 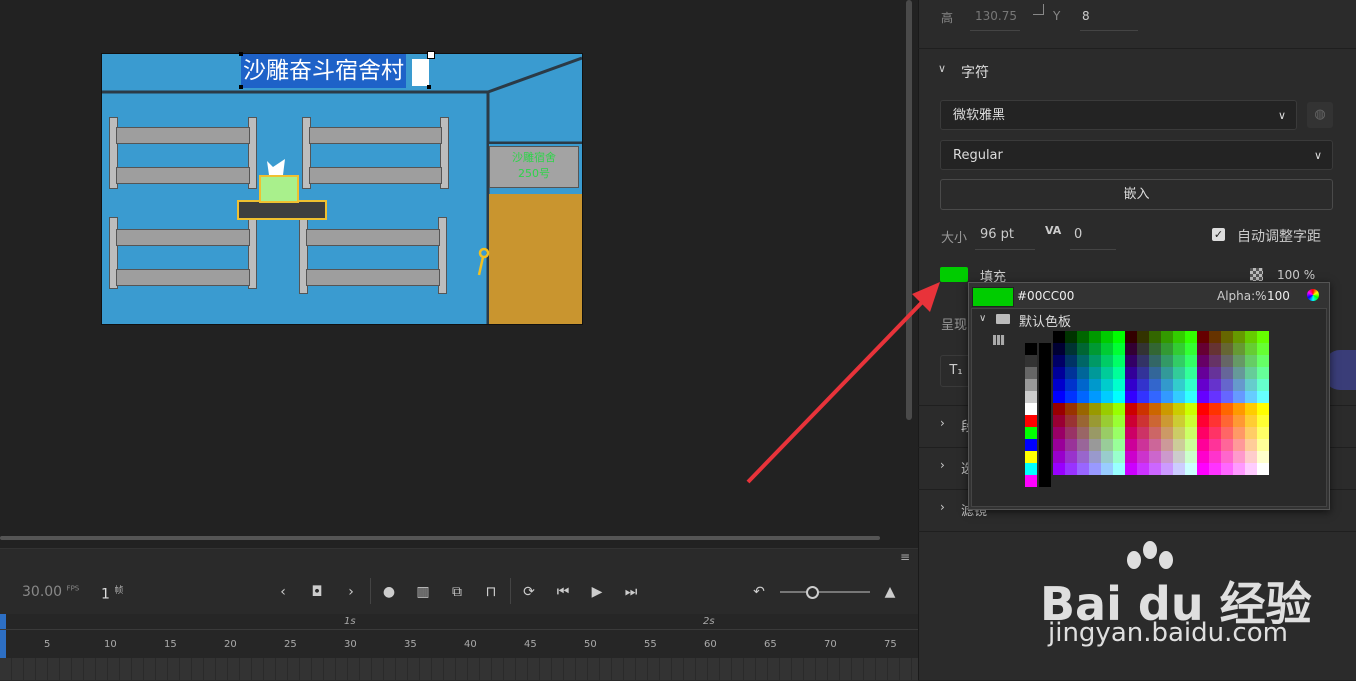 I want to click on color-wheel-icon, so click(x=1313, y=295).